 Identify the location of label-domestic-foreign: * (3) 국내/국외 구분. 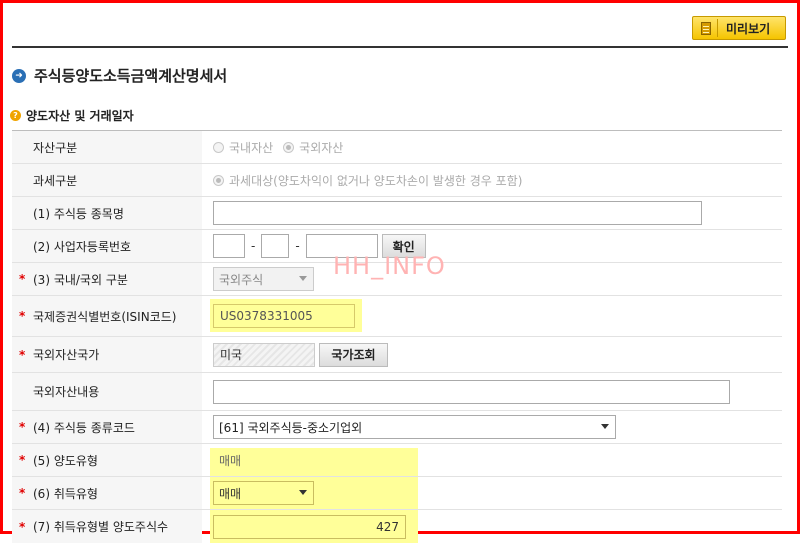
(107, 279).